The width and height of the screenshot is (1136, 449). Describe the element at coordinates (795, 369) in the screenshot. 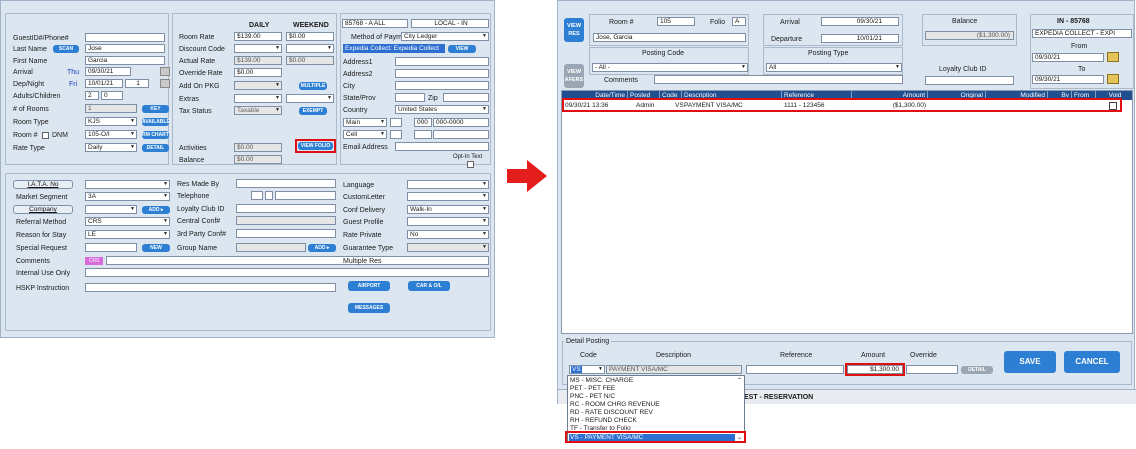

I see `detail-reference-input` at that location.